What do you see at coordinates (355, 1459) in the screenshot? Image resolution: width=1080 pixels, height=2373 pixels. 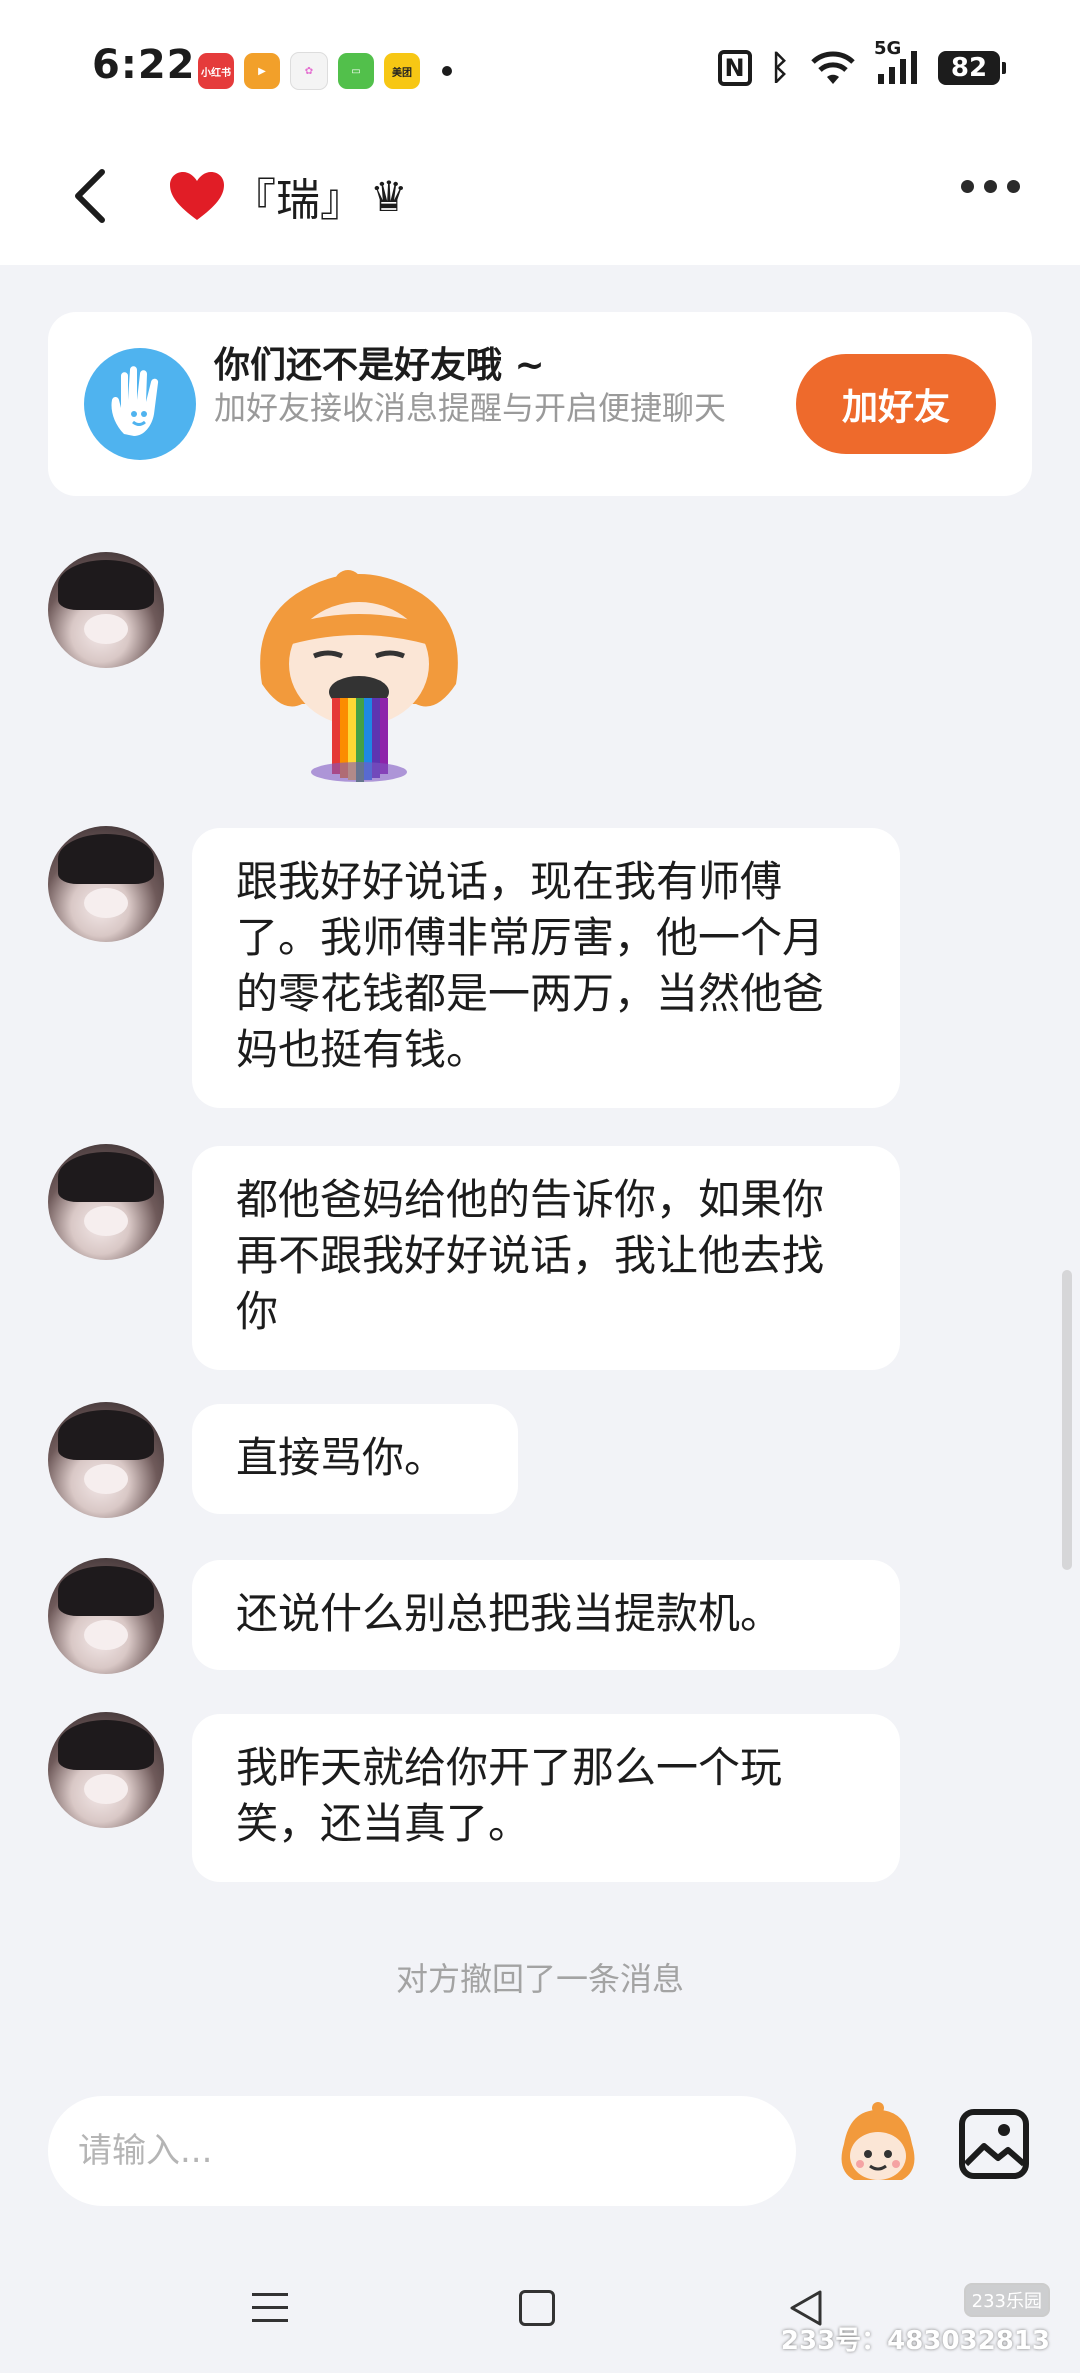 I see `message-bubble: 直接骂你。` at bounding box center [355, 1459].